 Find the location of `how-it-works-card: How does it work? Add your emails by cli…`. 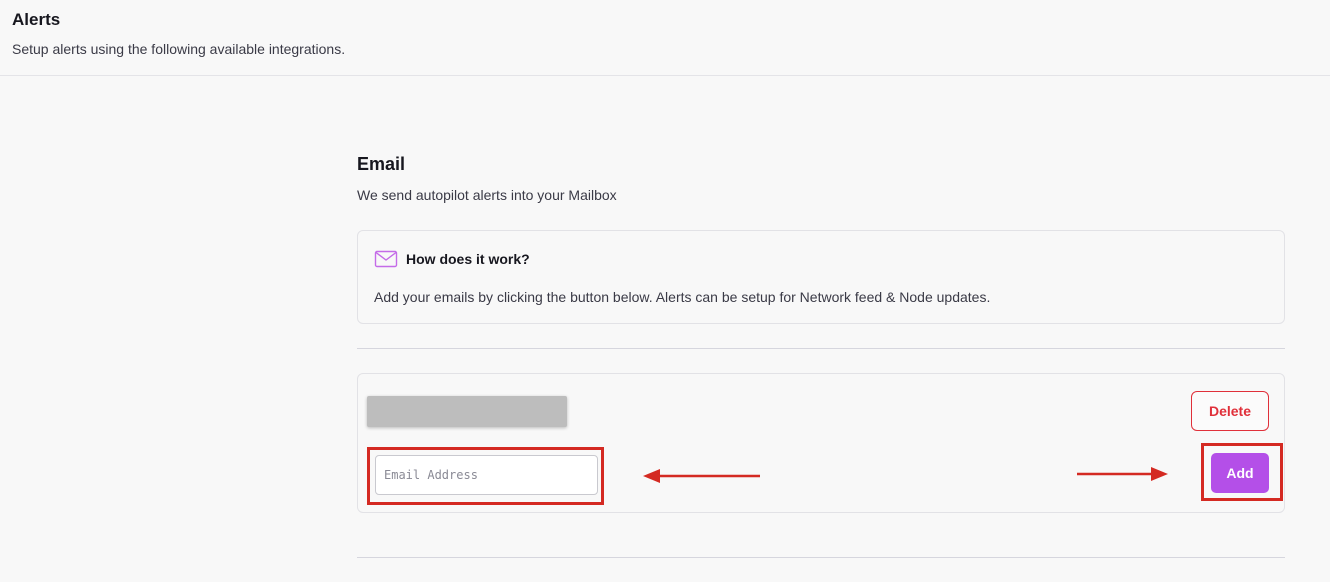

how-it-works-card: How does it work? Add your emails by cli… is located at coordinates (821, 277).